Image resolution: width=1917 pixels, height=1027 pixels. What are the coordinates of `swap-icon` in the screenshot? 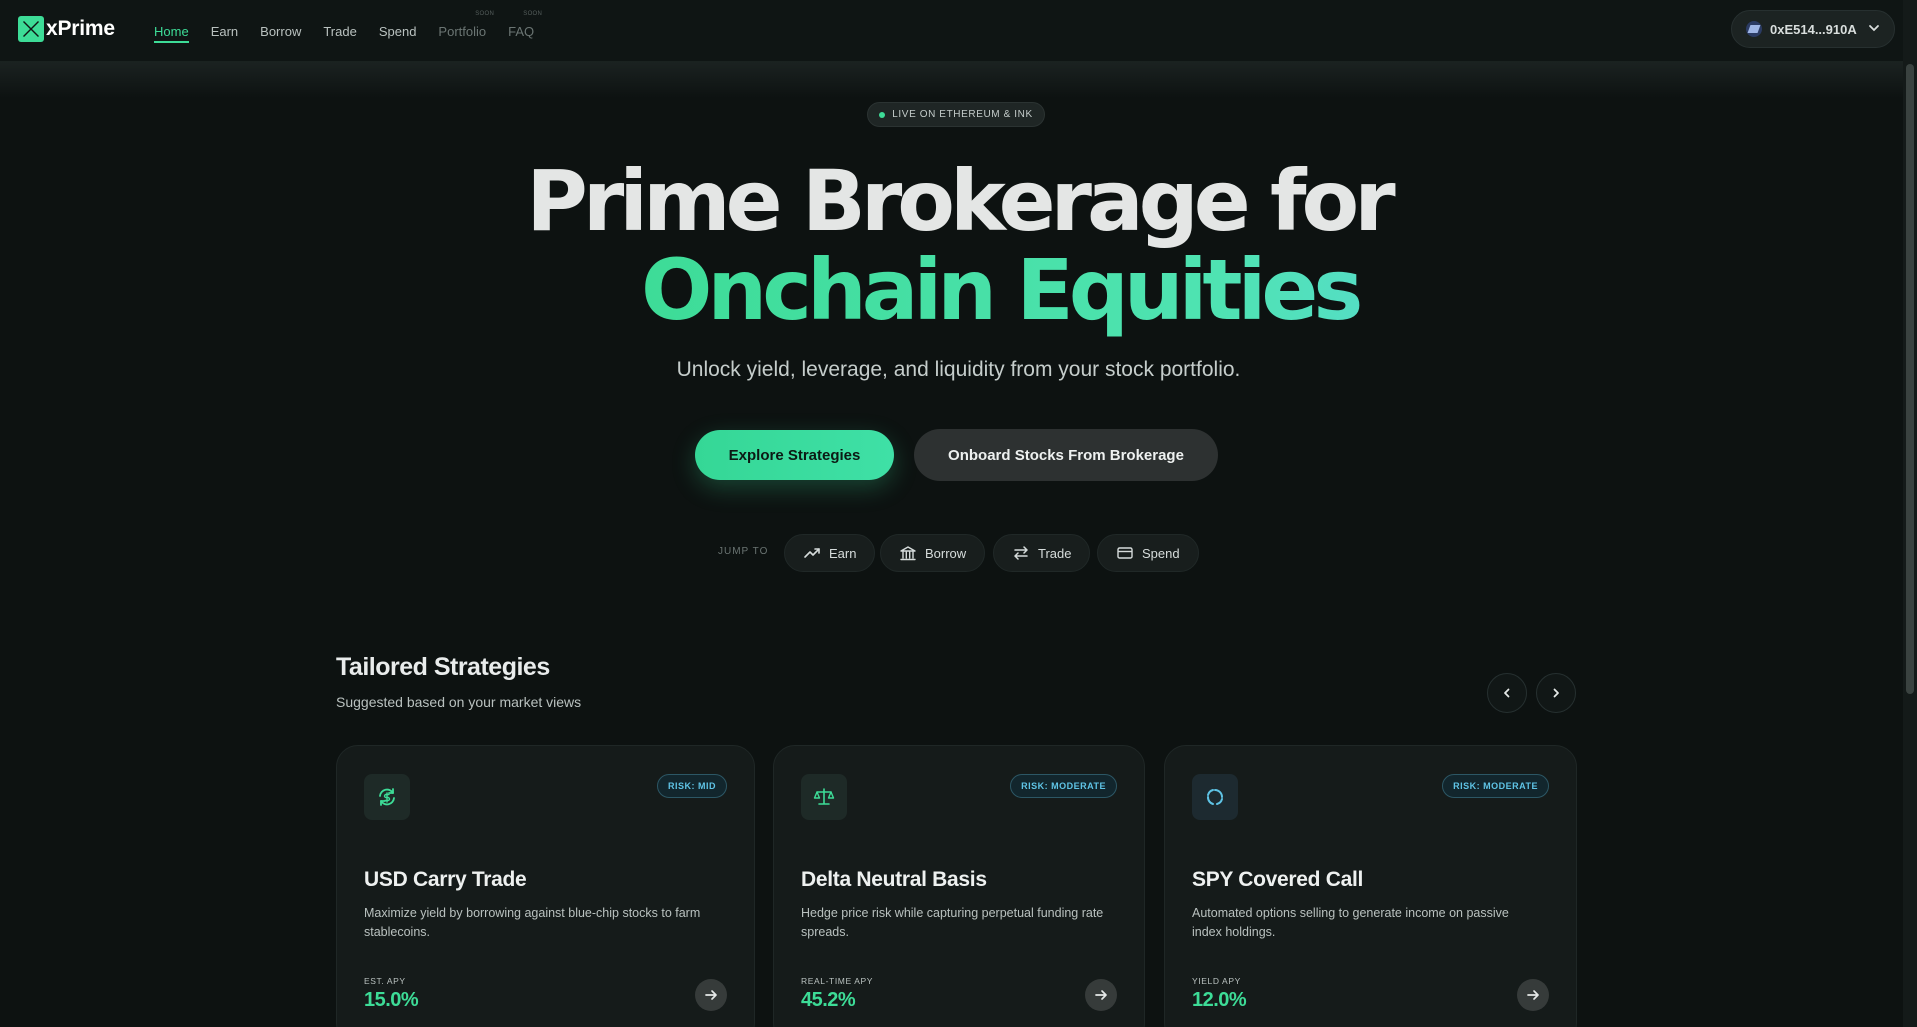 It's located at (1021, 553).